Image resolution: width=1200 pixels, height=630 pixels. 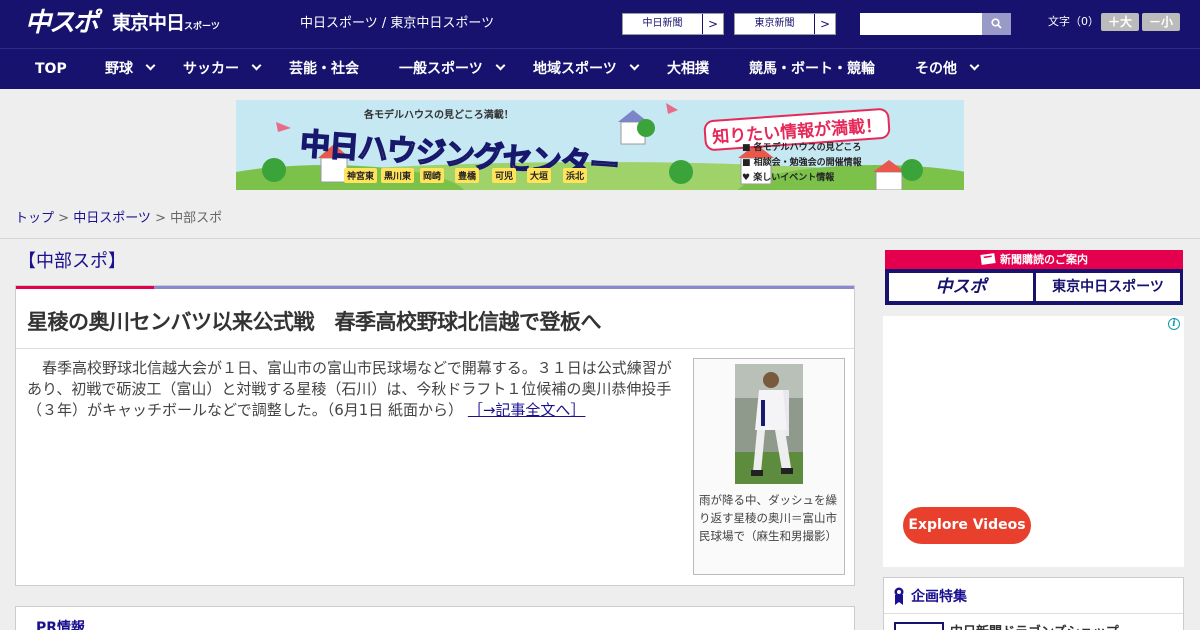 I want to click on ribbon-icon, so click(x=899, y=596).